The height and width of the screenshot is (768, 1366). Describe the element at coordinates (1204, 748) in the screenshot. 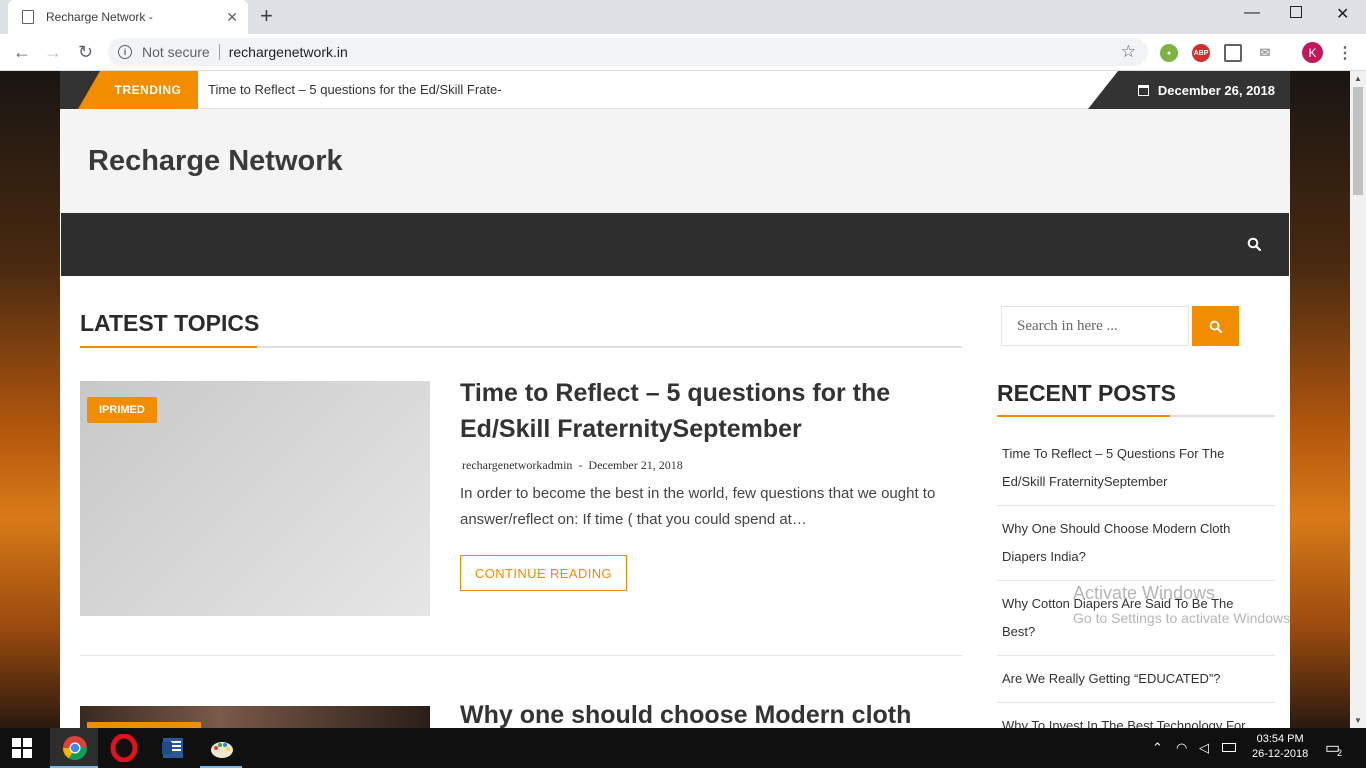

I see `volume-icon: ◁` at that location.